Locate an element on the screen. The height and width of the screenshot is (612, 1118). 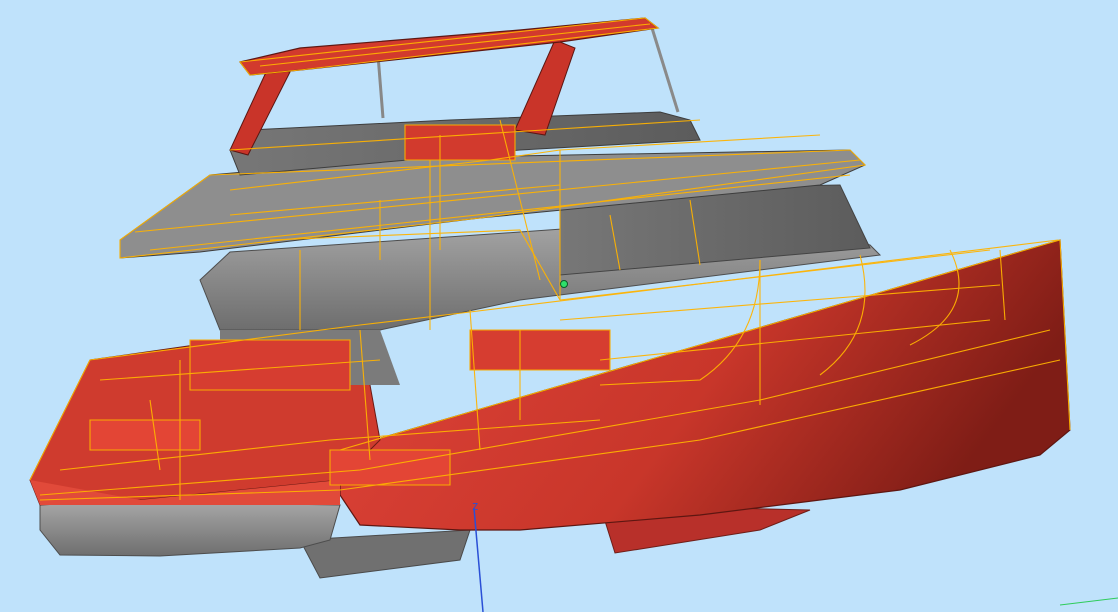
ground-grid-line is located at coordinates (1088, 601).